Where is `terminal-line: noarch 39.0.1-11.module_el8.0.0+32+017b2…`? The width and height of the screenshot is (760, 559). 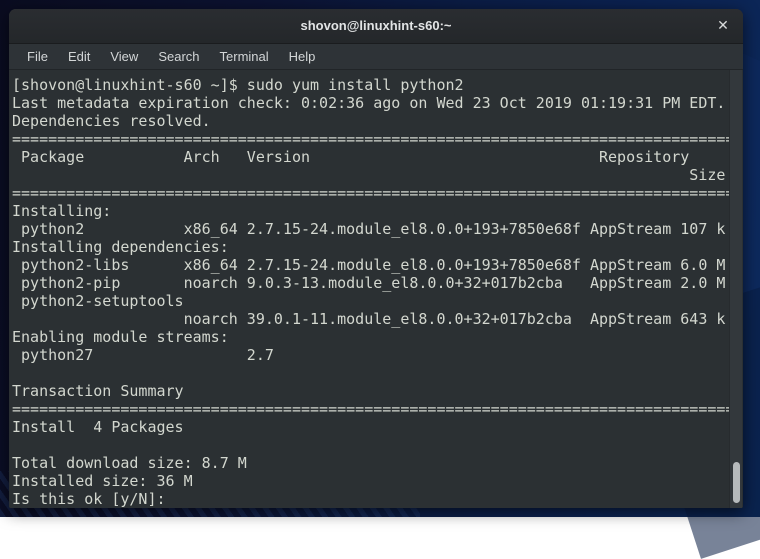
terminal-line: noarch 39.0.1-11.module_el8.0.0+32+017b2… is located at coordinates (369, 319).